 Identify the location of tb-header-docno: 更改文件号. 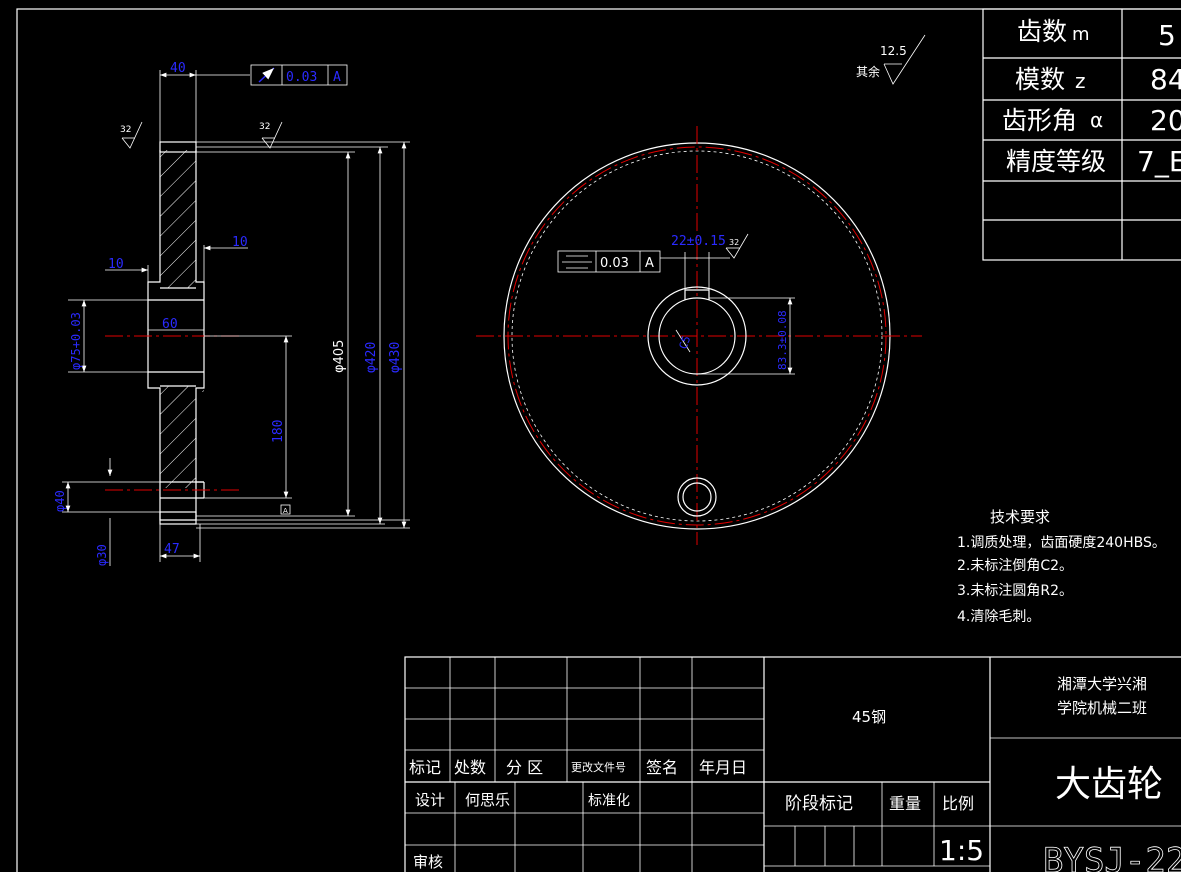
(598, 767).